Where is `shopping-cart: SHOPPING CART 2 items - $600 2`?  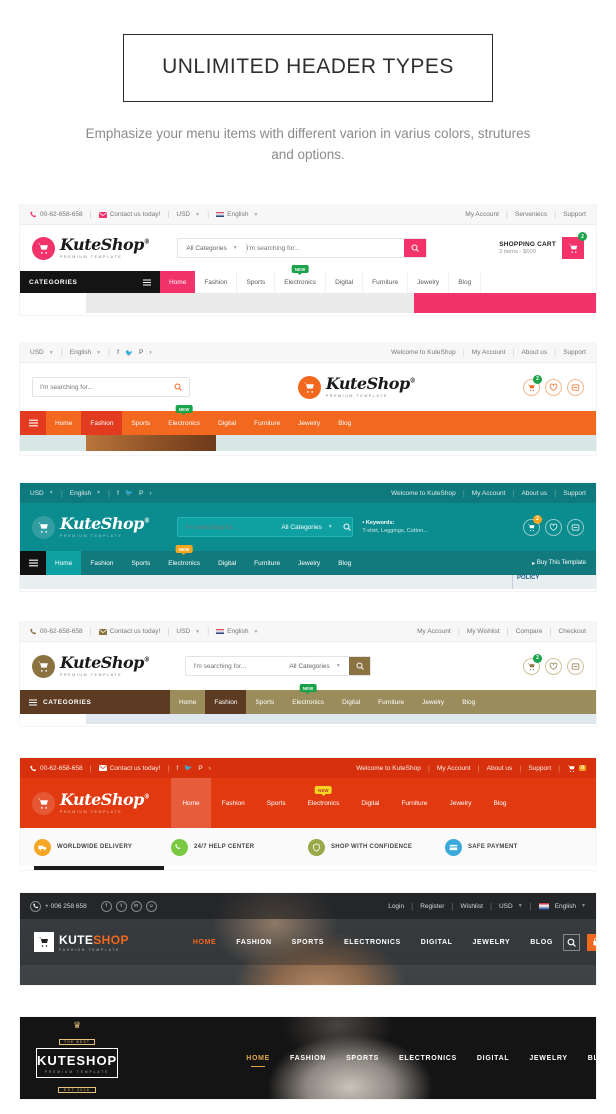
shopping-cart: SHOPPING CART 2 items - $600 2 is located at coordinates (543, 245).